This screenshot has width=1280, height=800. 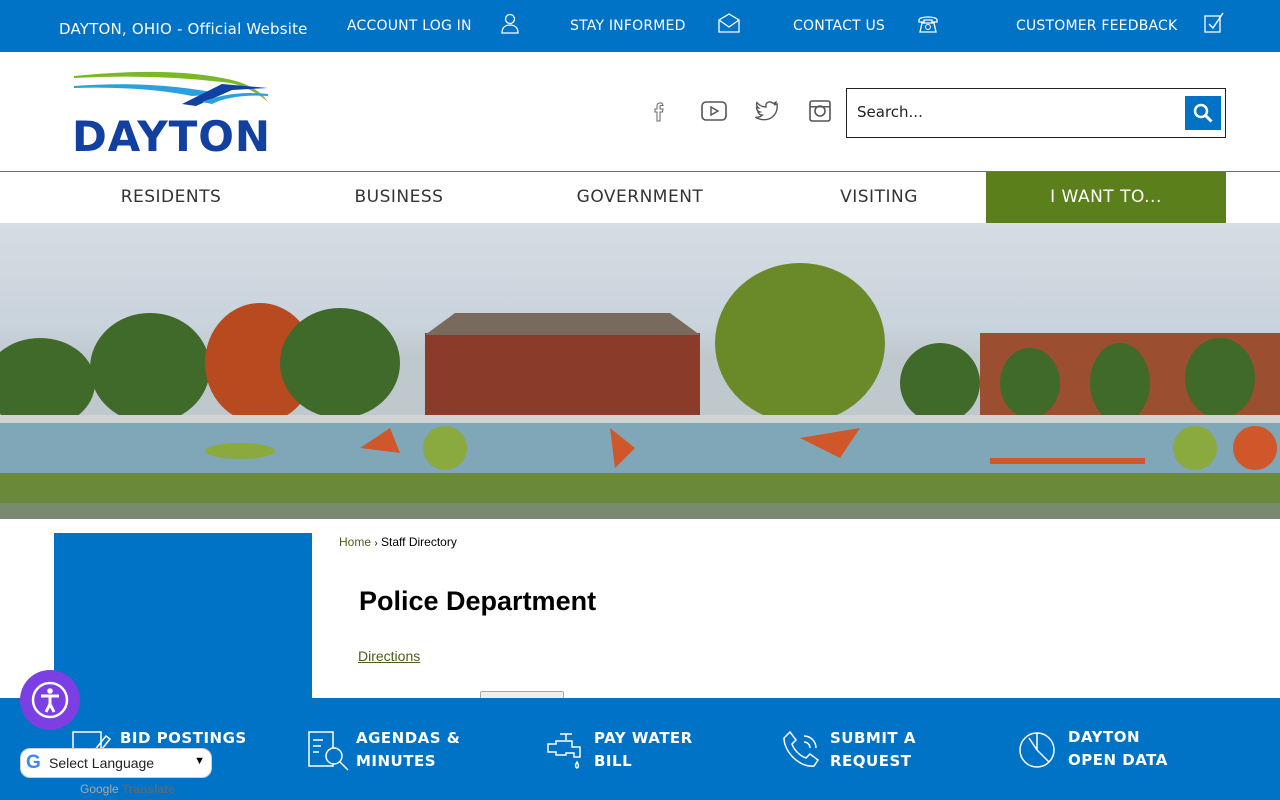 What do you see at coordinates (183, 738) in the screenshot?
I see `footer-label: BID POSTINGS` at bounding box center [183, 738].